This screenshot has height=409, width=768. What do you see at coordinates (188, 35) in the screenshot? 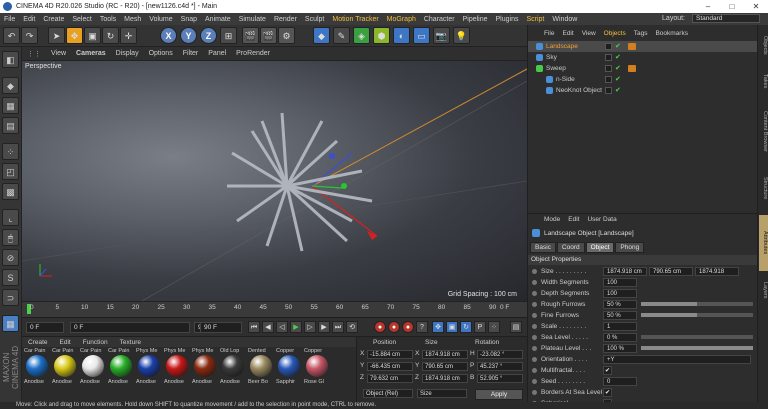
I see `y-axis-button: Y` at bounding box center [188, 35].